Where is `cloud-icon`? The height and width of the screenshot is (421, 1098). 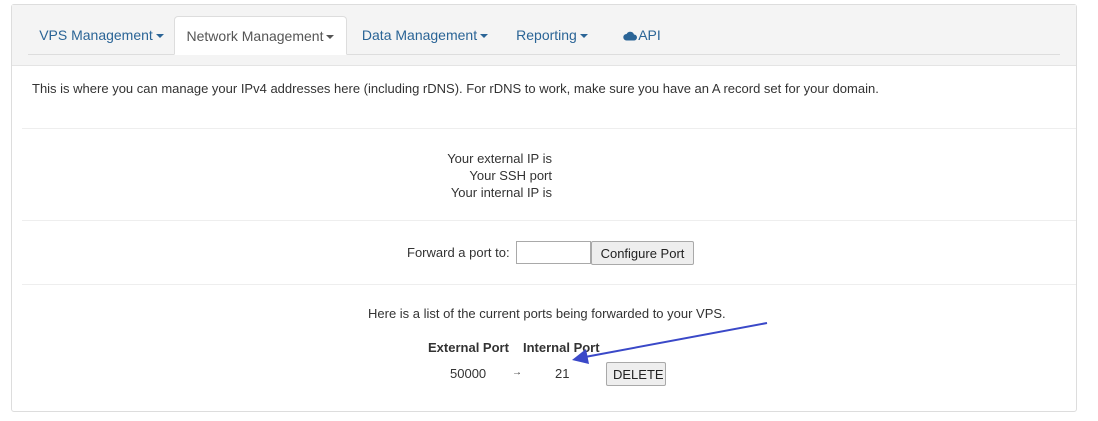
cloud-icon is located at coordinates (630, 36).